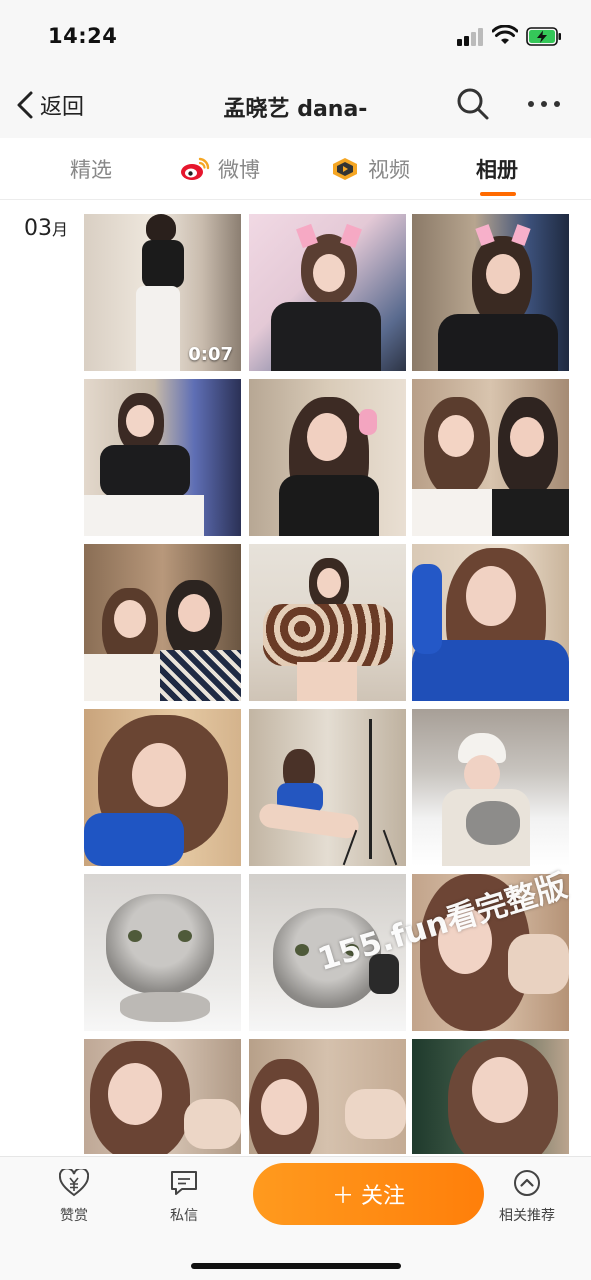 This screenshot has height=1280, width=591. I want to click on wifi-icon, so click(505, 34).